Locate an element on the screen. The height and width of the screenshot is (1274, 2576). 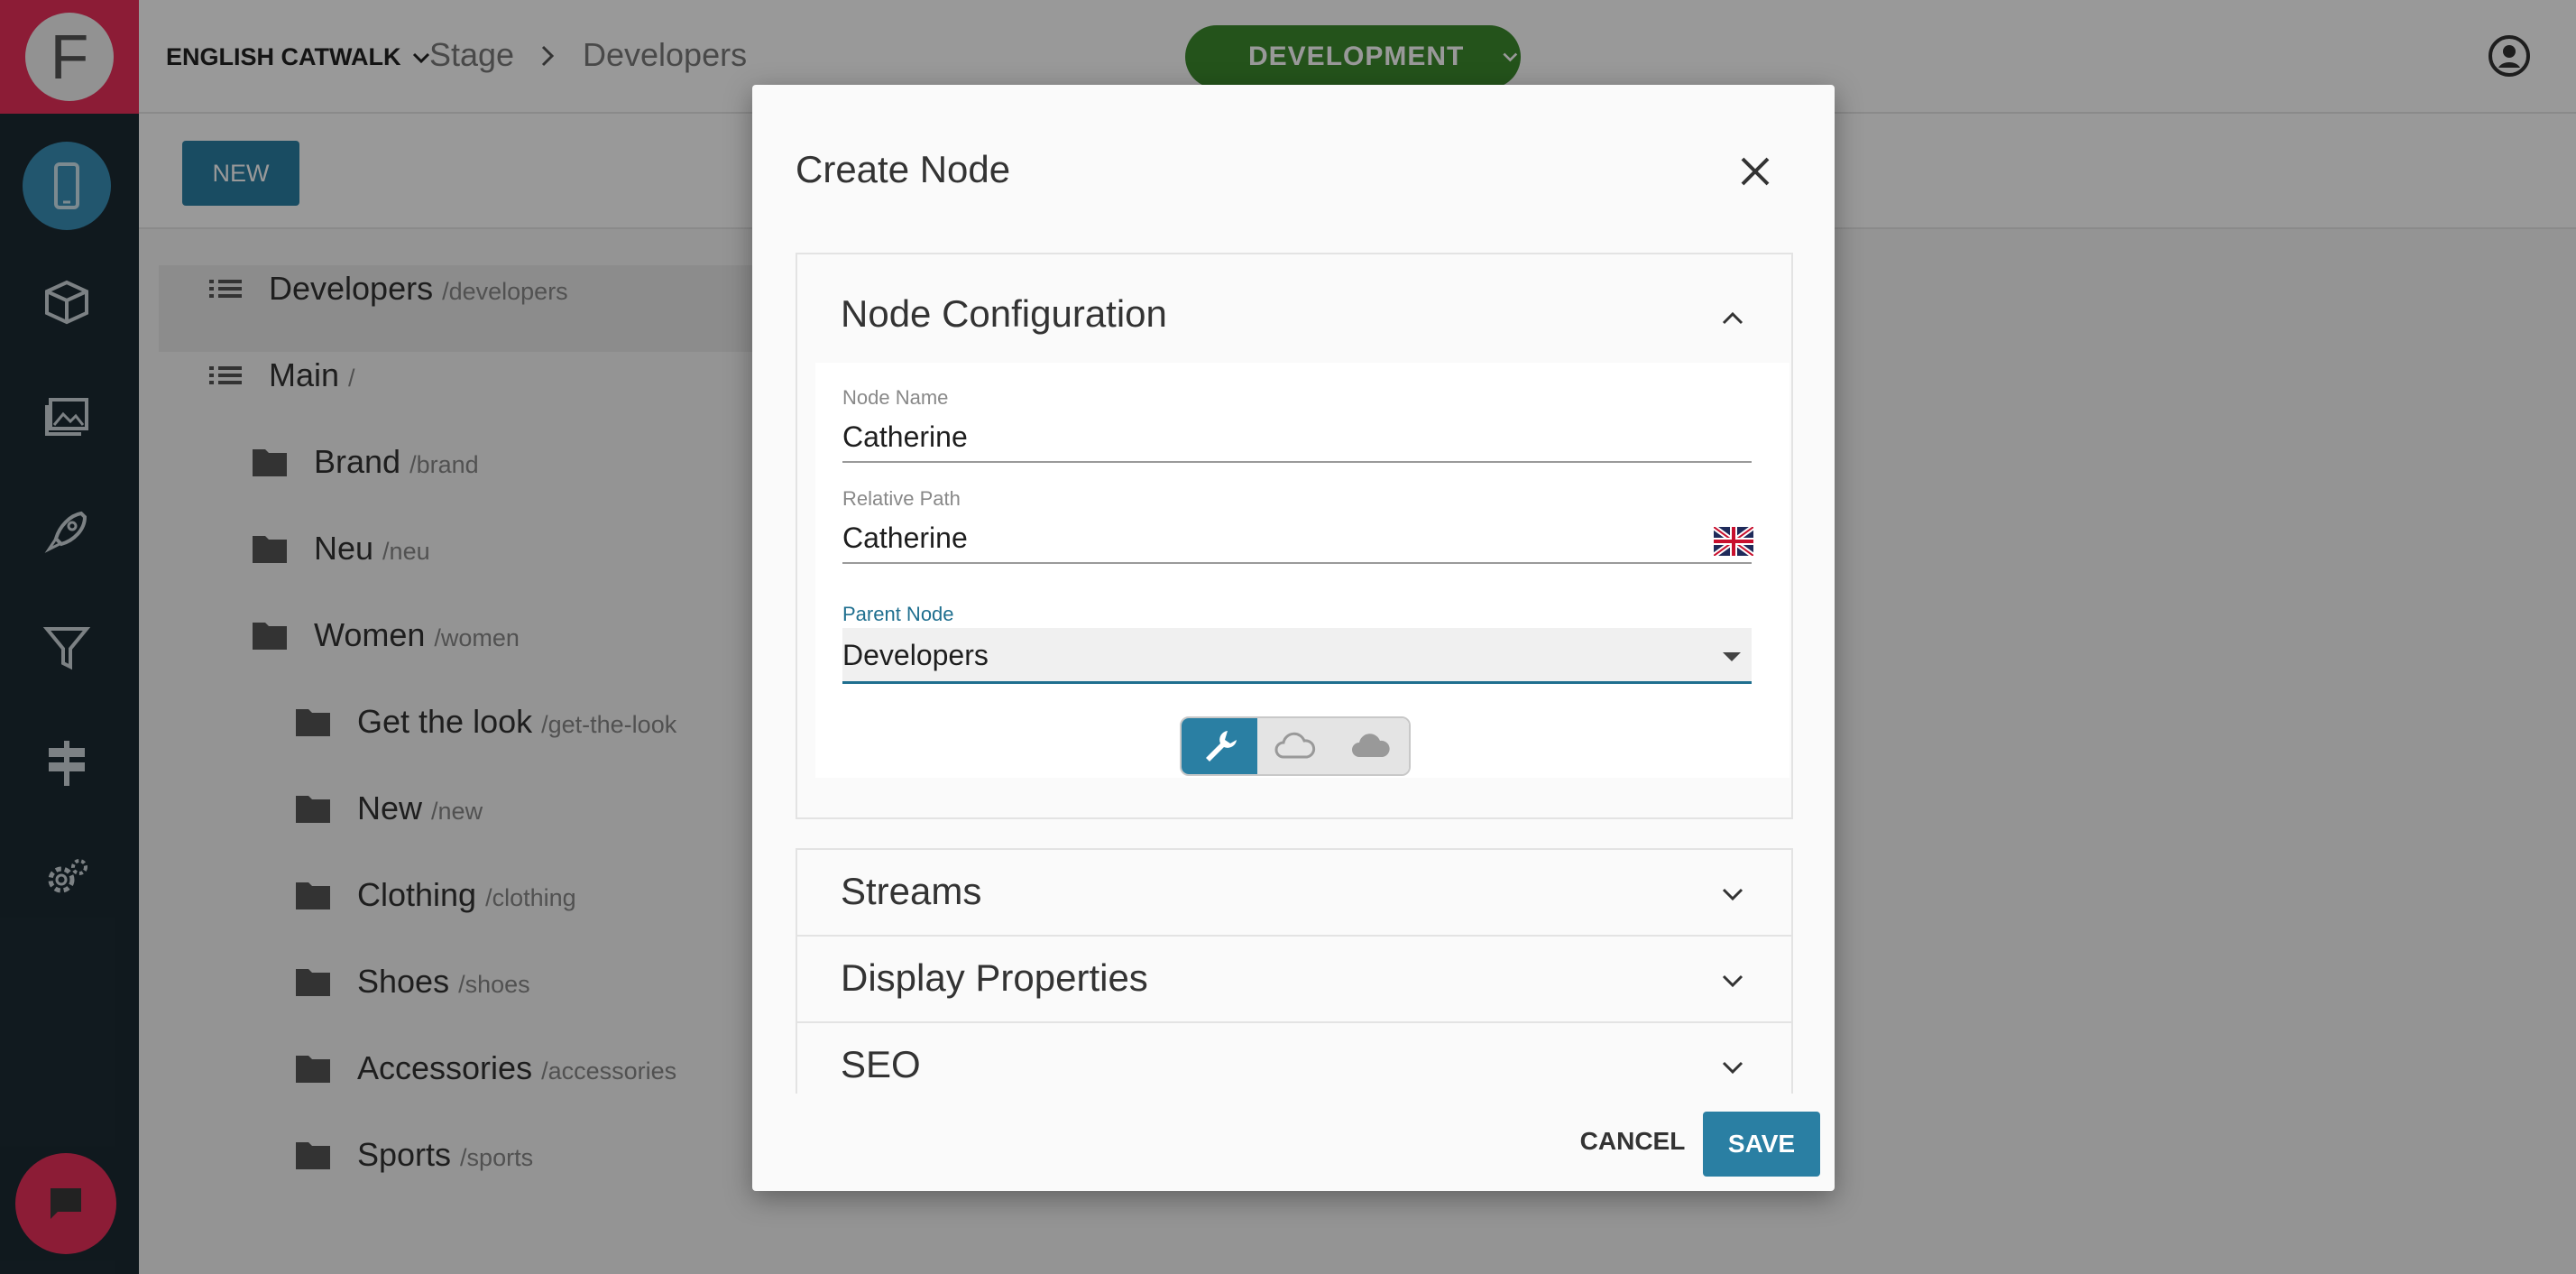
panel-heading: Node Configuration is located at coordinates (1004, 314).